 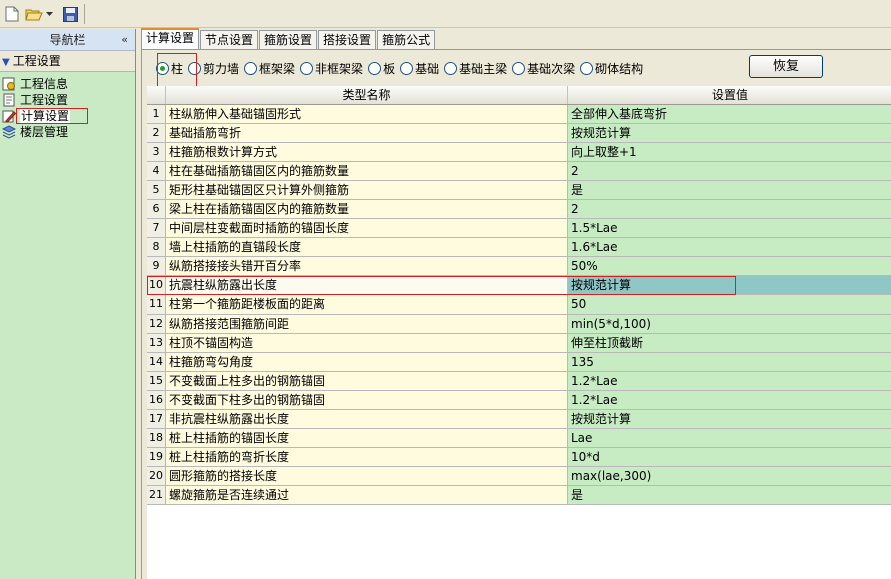 I want to click on collapse-nav-icon: «, so click(x=124, y=40).